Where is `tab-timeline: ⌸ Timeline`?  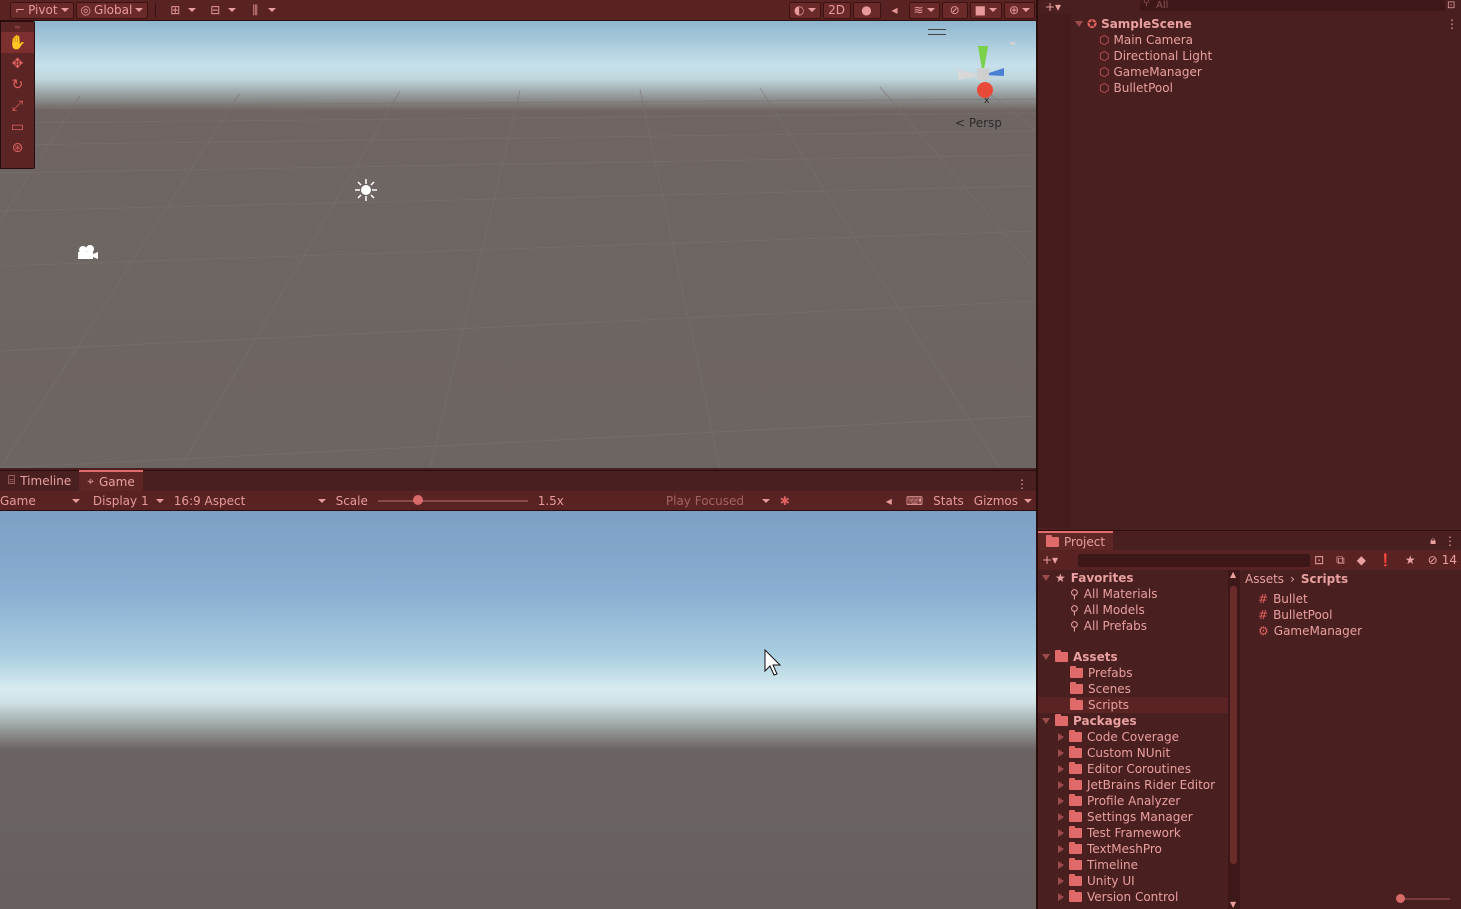
tab-timeline: ⌸ Timeline is located at coordinates (39, 480).